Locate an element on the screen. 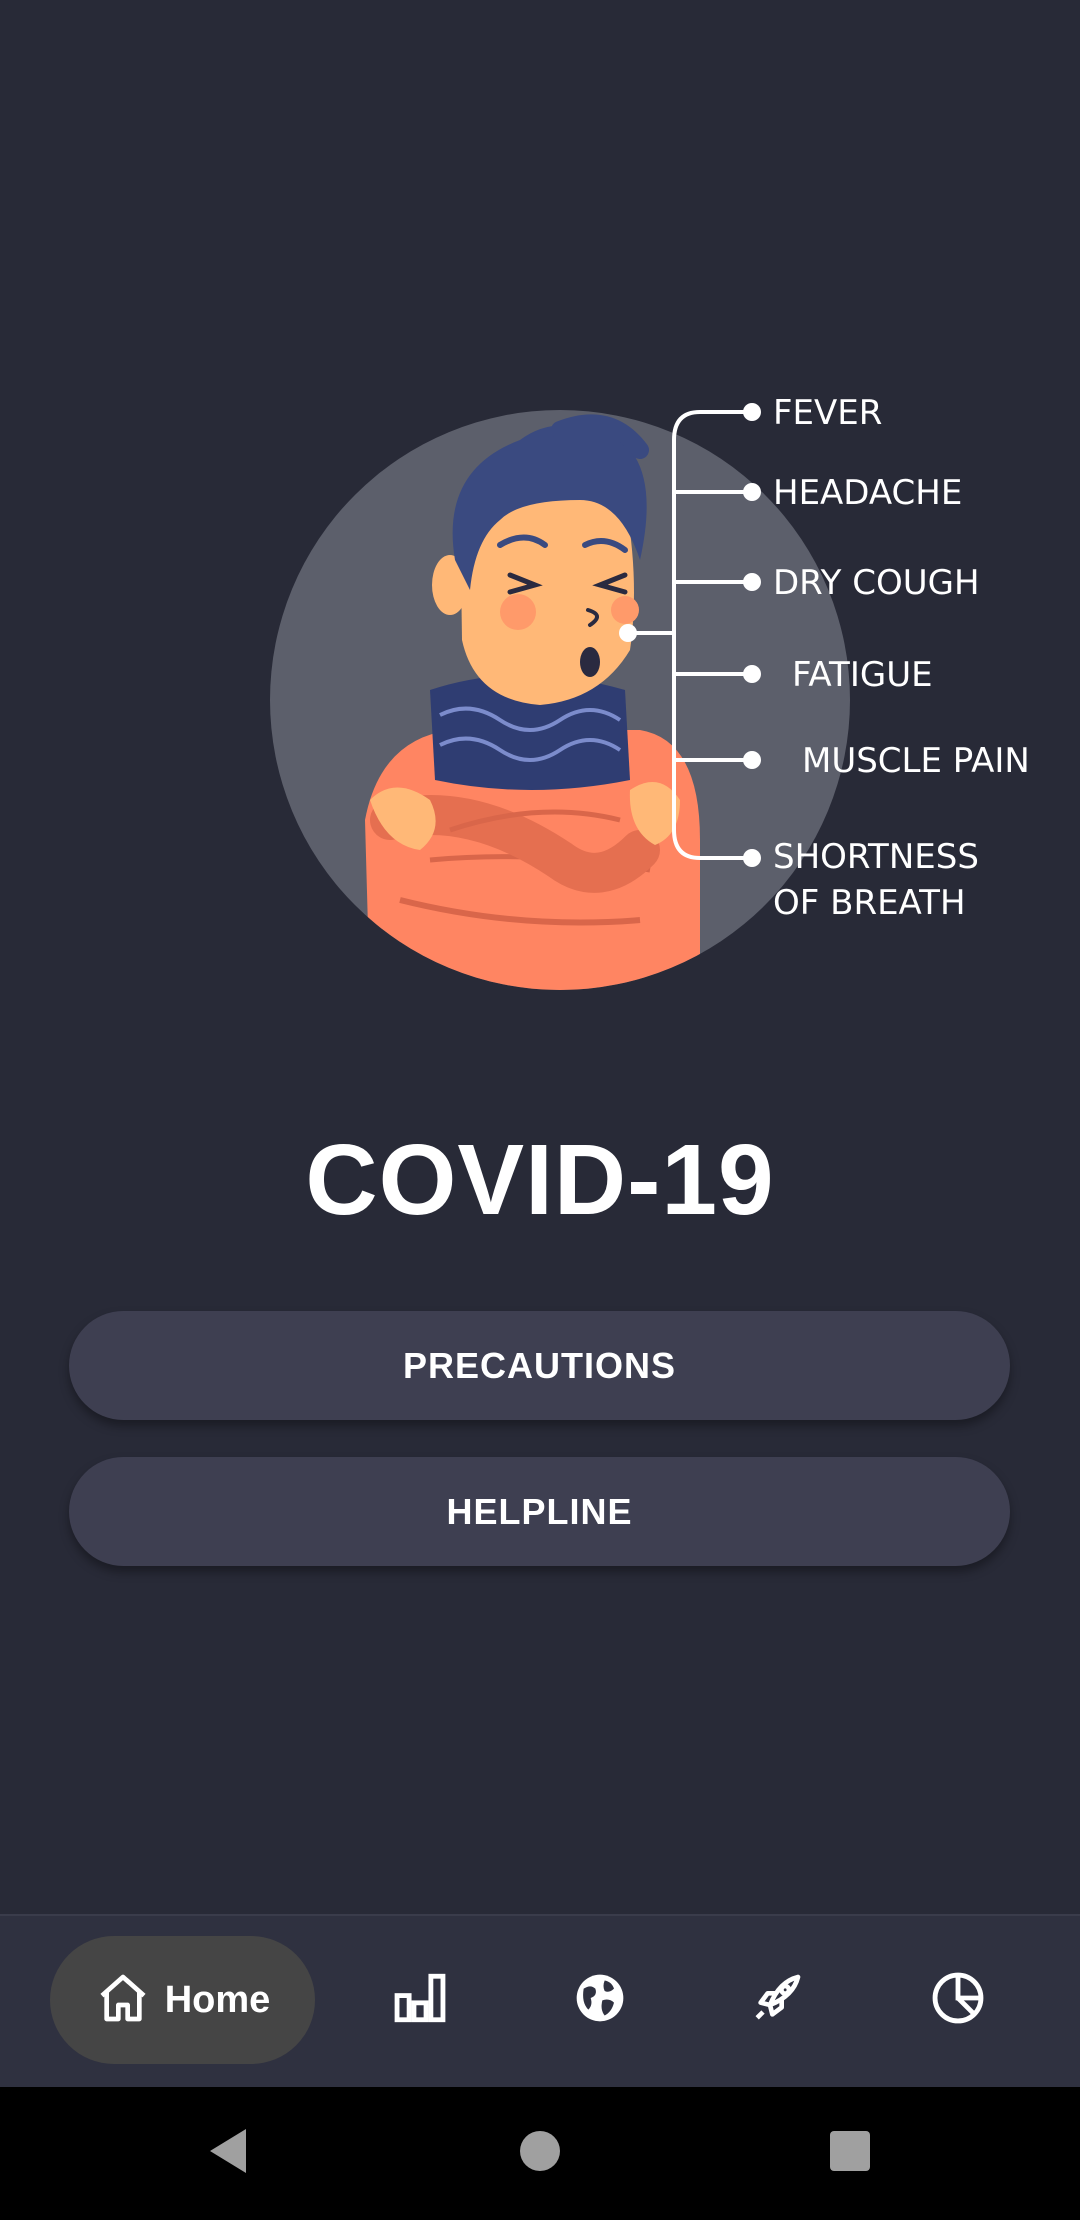  globe-icon is located at coordinates (600, 2000).